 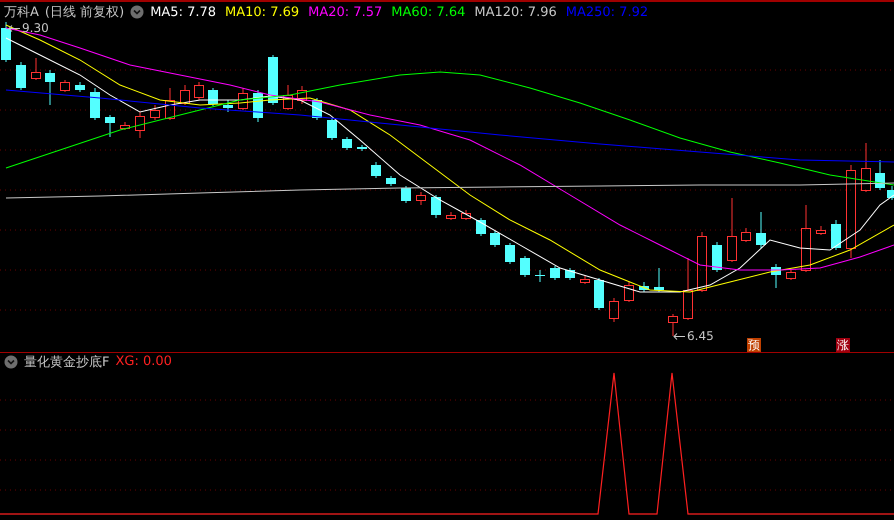 What do you see at coordinates (700, 336) in the screenshot?
I see `price-label: 6.45` at bounding box center [700, 336].